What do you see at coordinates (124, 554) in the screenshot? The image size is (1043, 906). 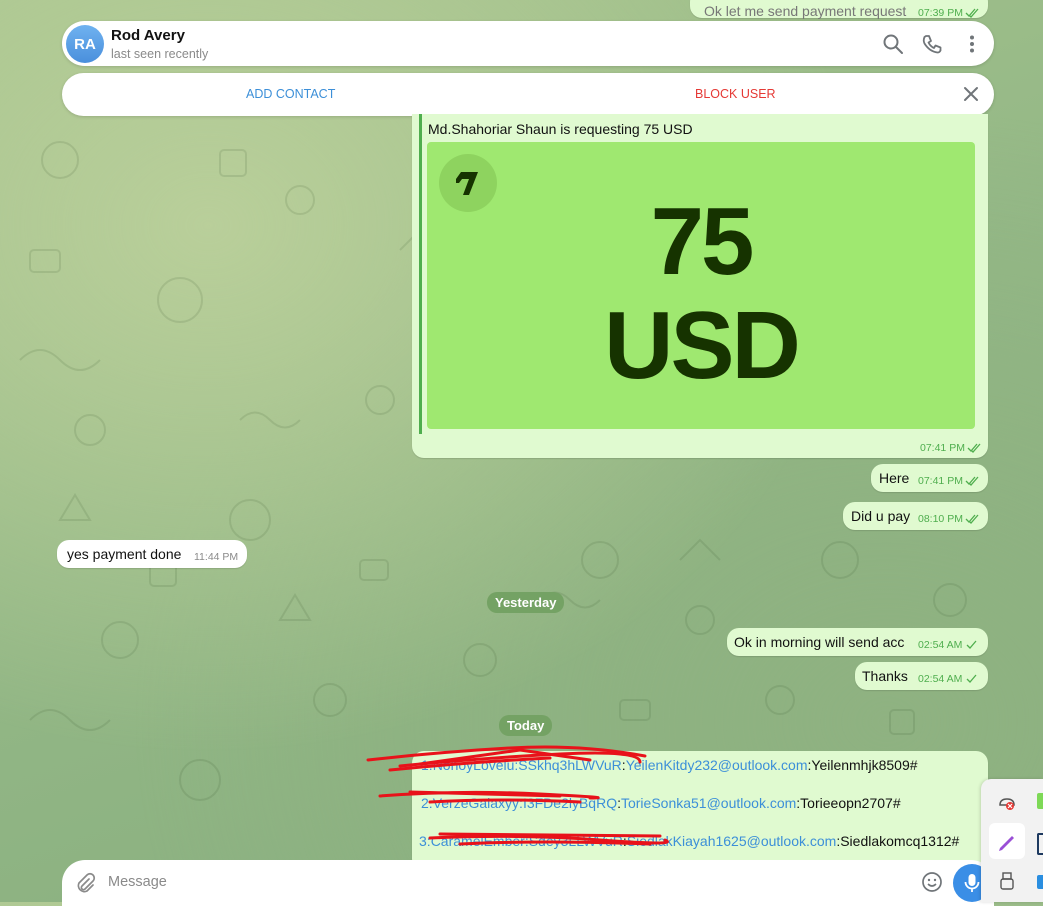 I see `message-text: yes payment done` at bounding box center [124, 554].